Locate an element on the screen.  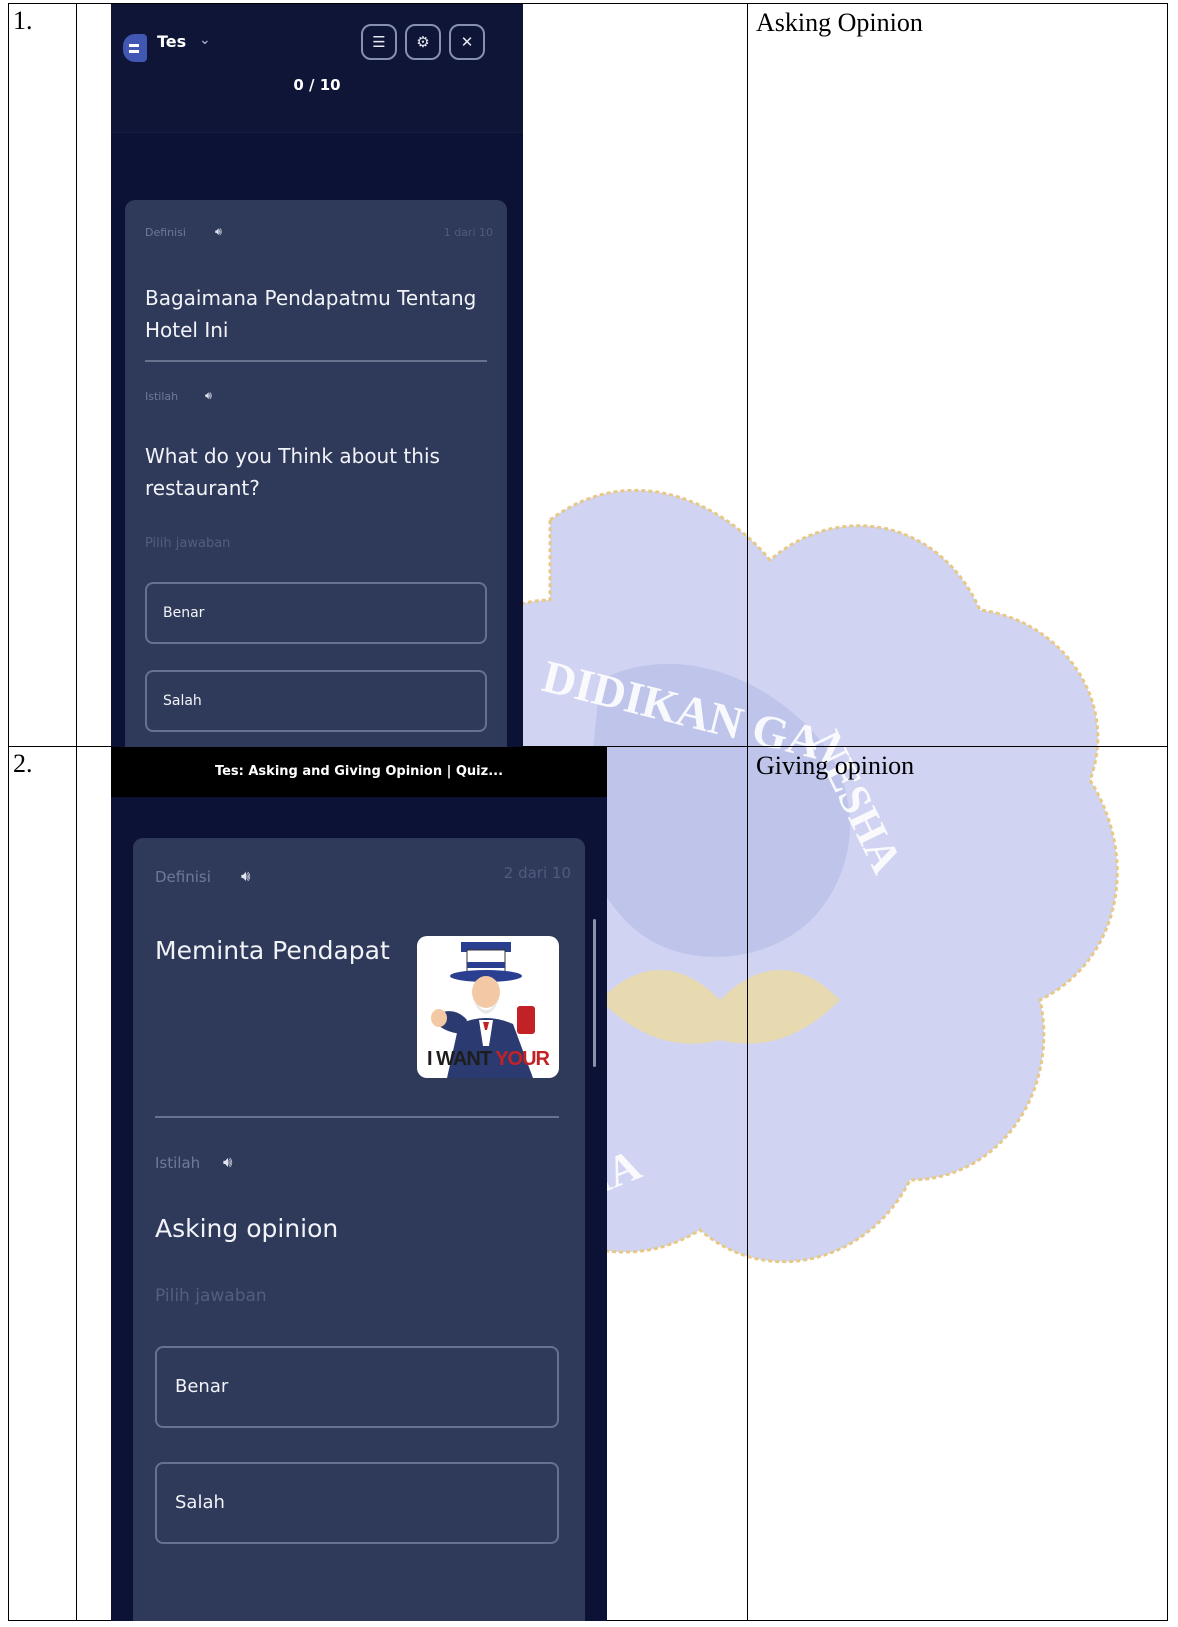
set-name: Tes is located at coordinates (171, 41).